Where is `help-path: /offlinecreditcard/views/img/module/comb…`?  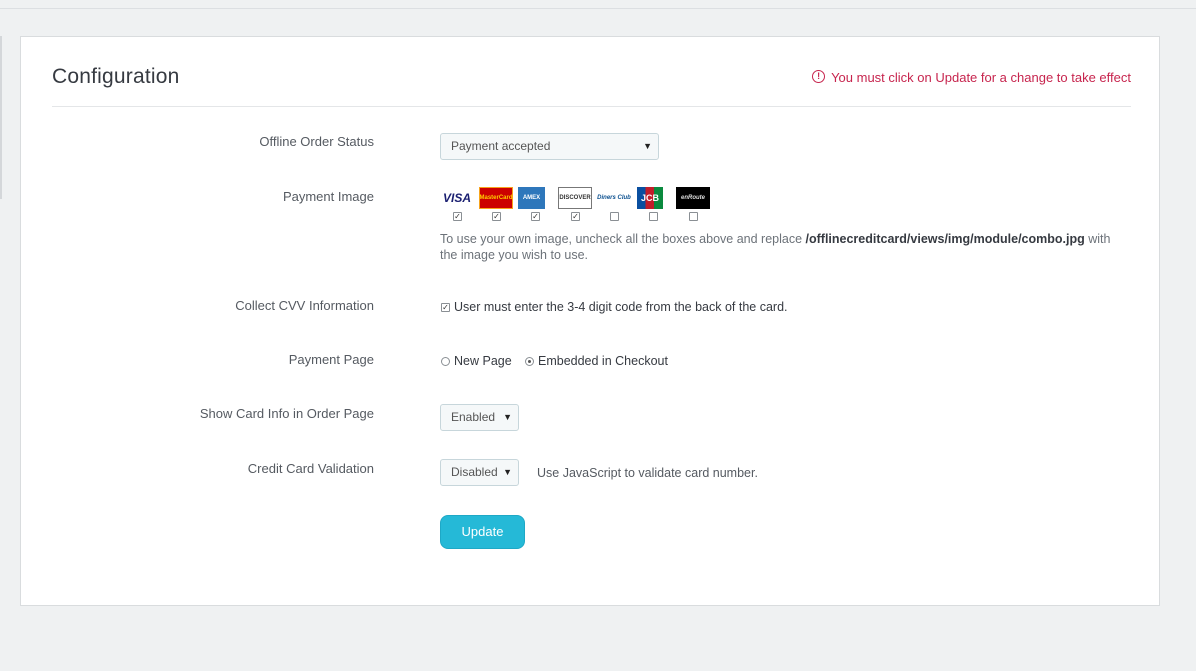
help-path: /offlinecreditcard/views/img/module/comb… is located at coordinates (945, 239).